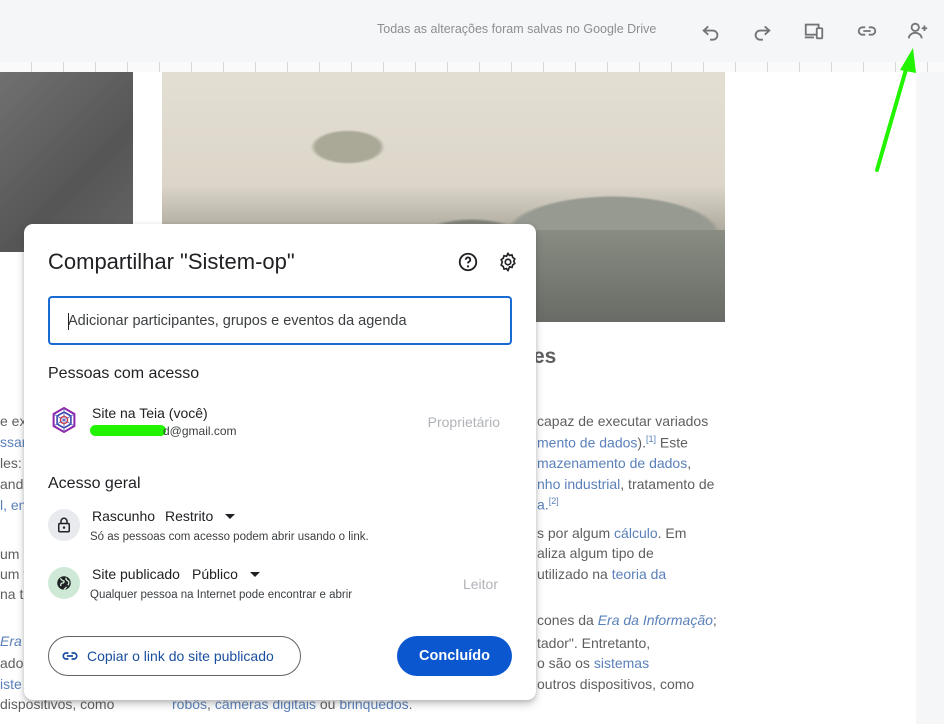  What do you see at coordinates (94, 483) in the screenshot?
I see `general-access-title: Acesso geral` at bounding box center [94, 483].